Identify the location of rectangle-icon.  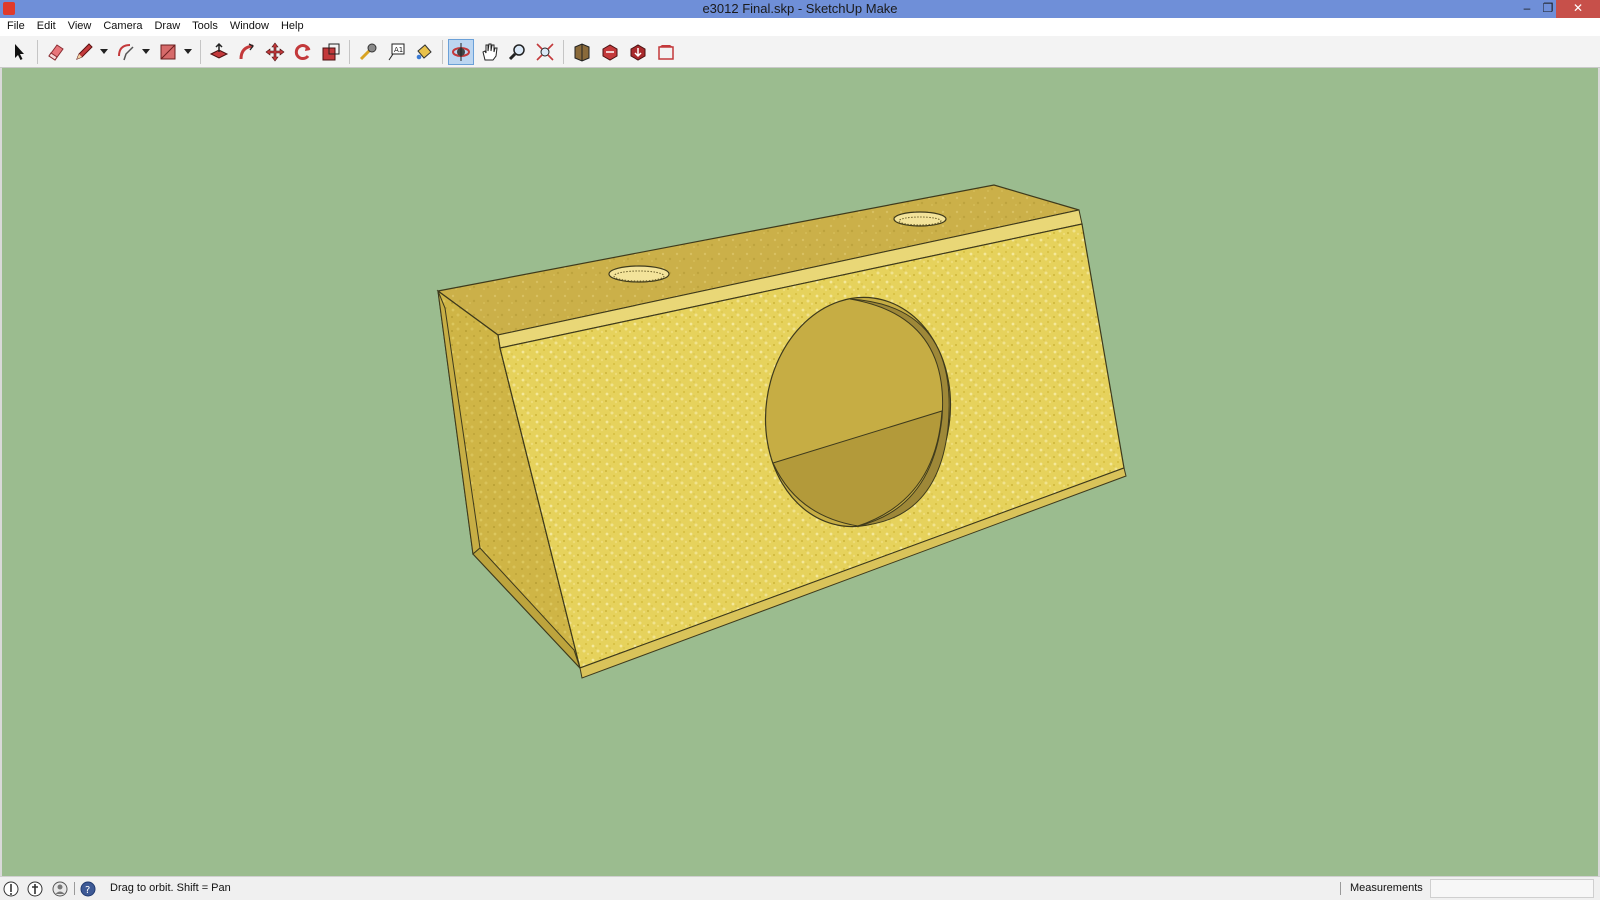
(168, 52).